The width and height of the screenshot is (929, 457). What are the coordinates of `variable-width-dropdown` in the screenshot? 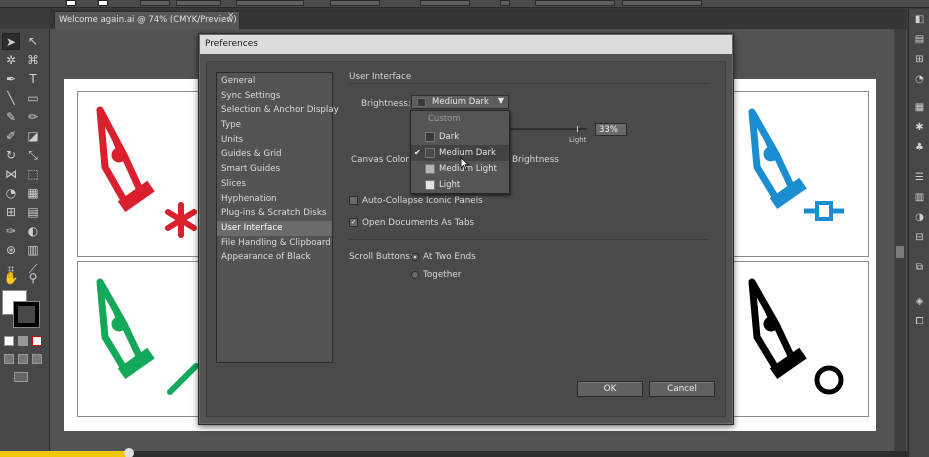 It's located at (270, 3).